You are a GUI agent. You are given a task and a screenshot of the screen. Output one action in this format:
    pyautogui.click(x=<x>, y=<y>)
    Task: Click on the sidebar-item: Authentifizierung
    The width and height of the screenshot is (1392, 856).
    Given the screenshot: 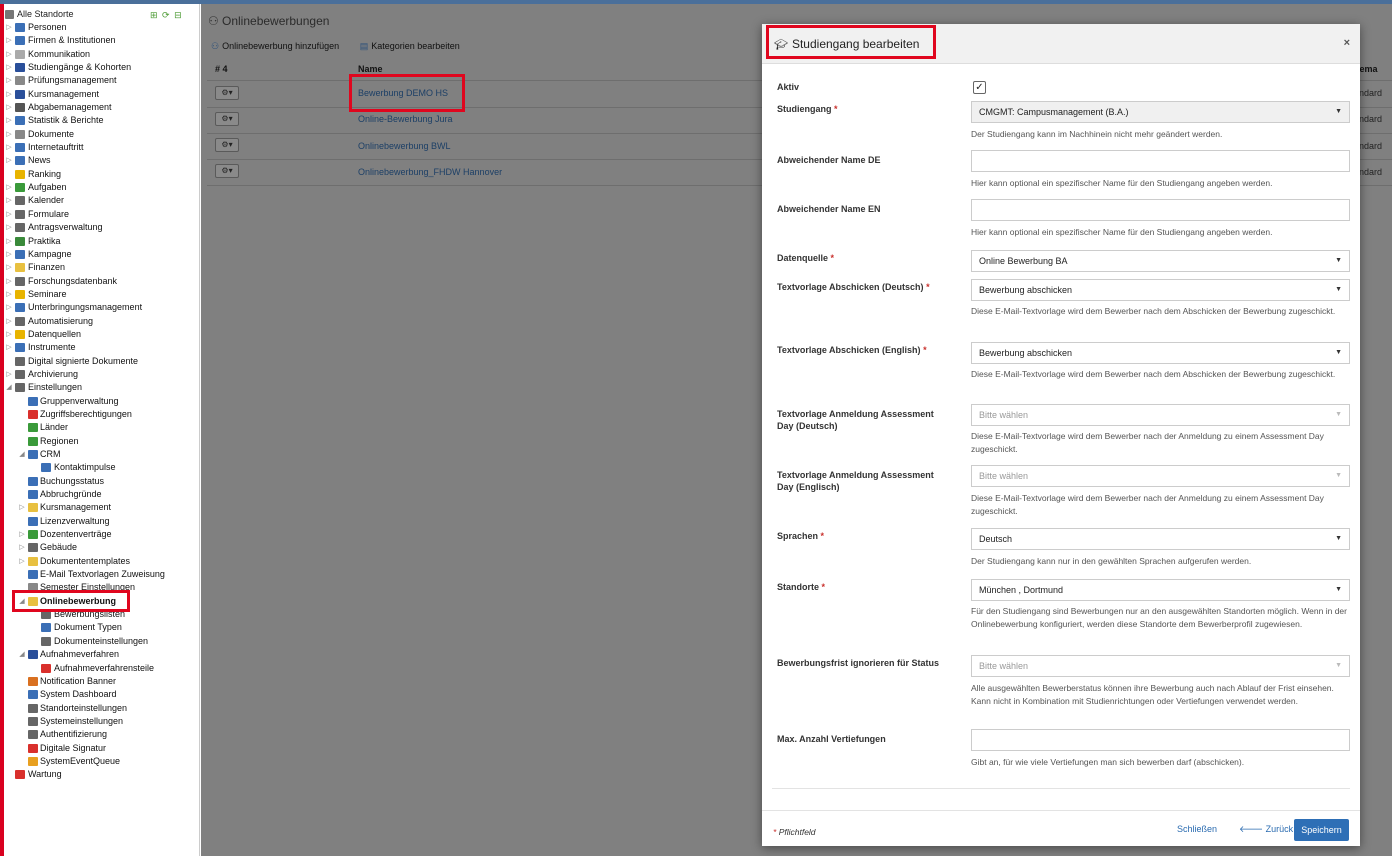 What is the action you would take?
    pyautogui.click(x=101, y=734)
    